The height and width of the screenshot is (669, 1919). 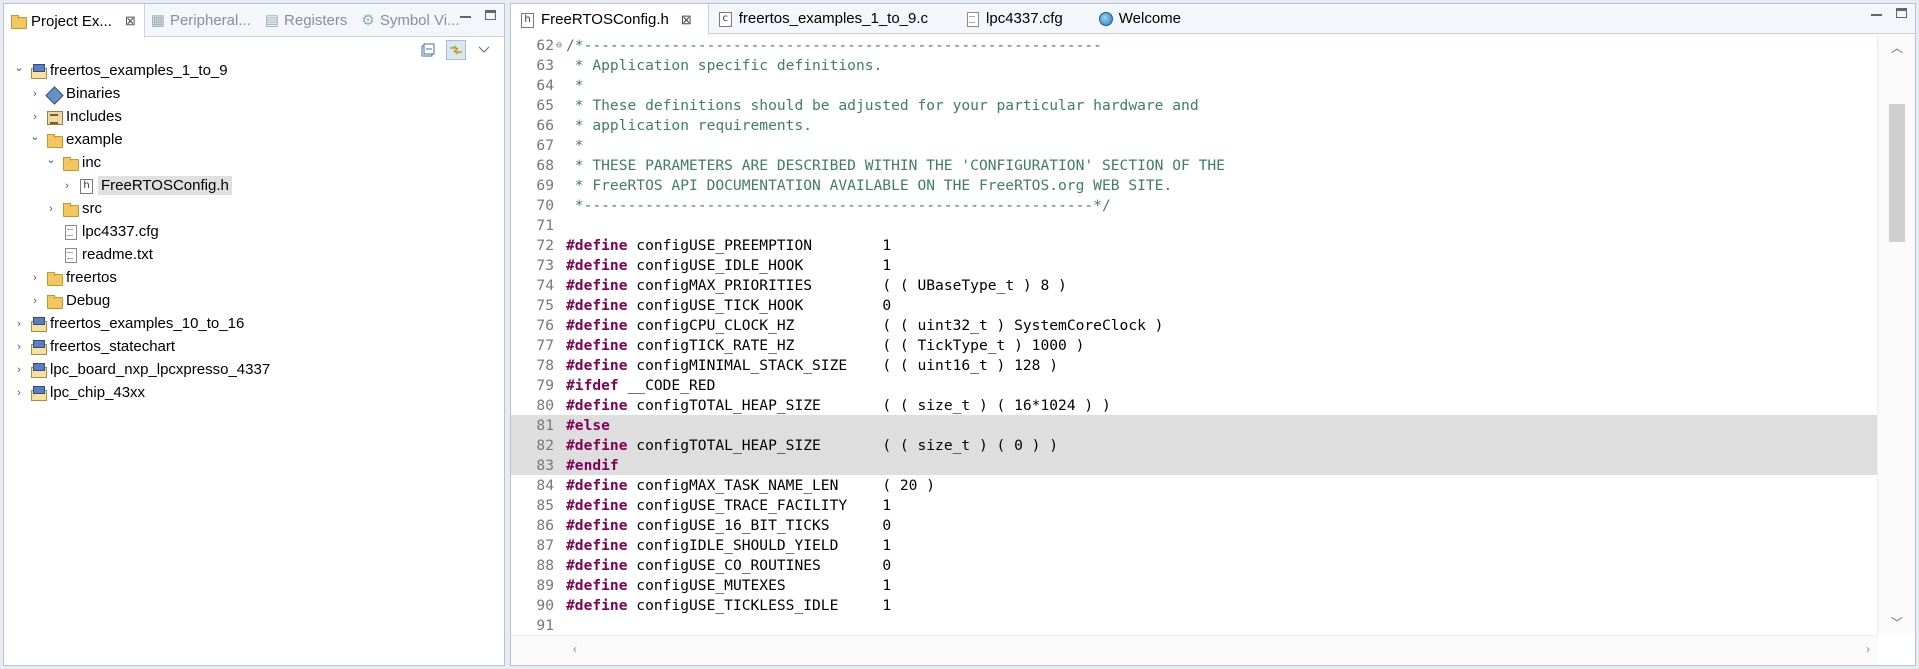 What do you see at coordinates (826, 18) in the screenshot?
I see `tab-freertos-examples-c: freertos_examples_1_to_9.c` at bounding box center [826, 18].